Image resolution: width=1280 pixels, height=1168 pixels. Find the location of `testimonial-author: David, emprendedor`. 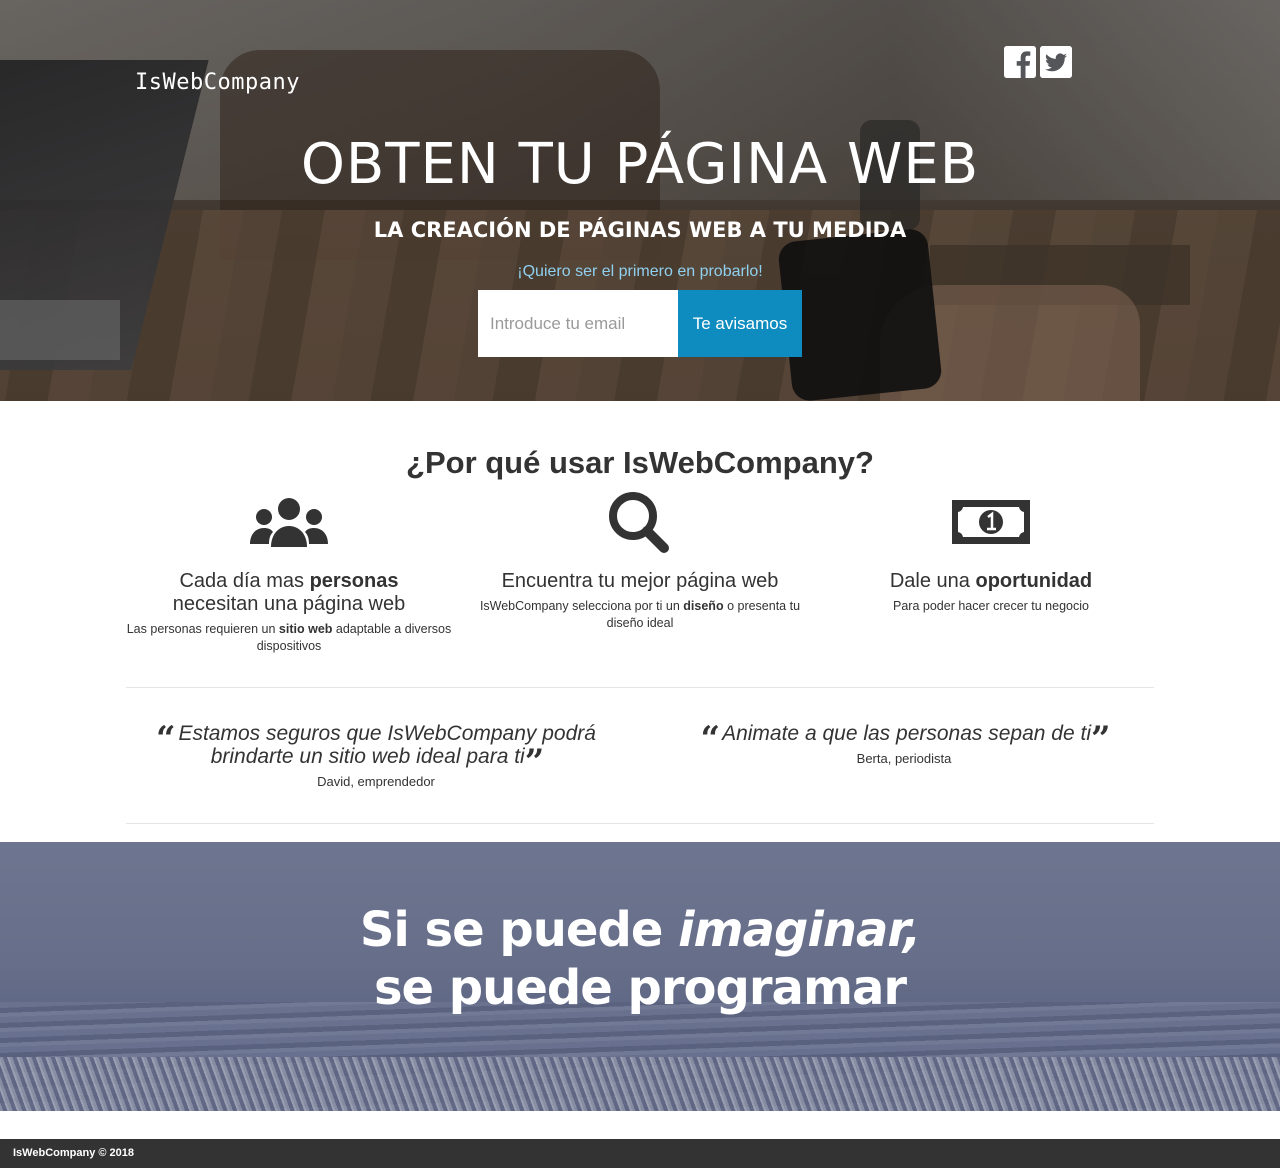

testimonial-author: David, emprendedor is located at coordinates (376, 781).